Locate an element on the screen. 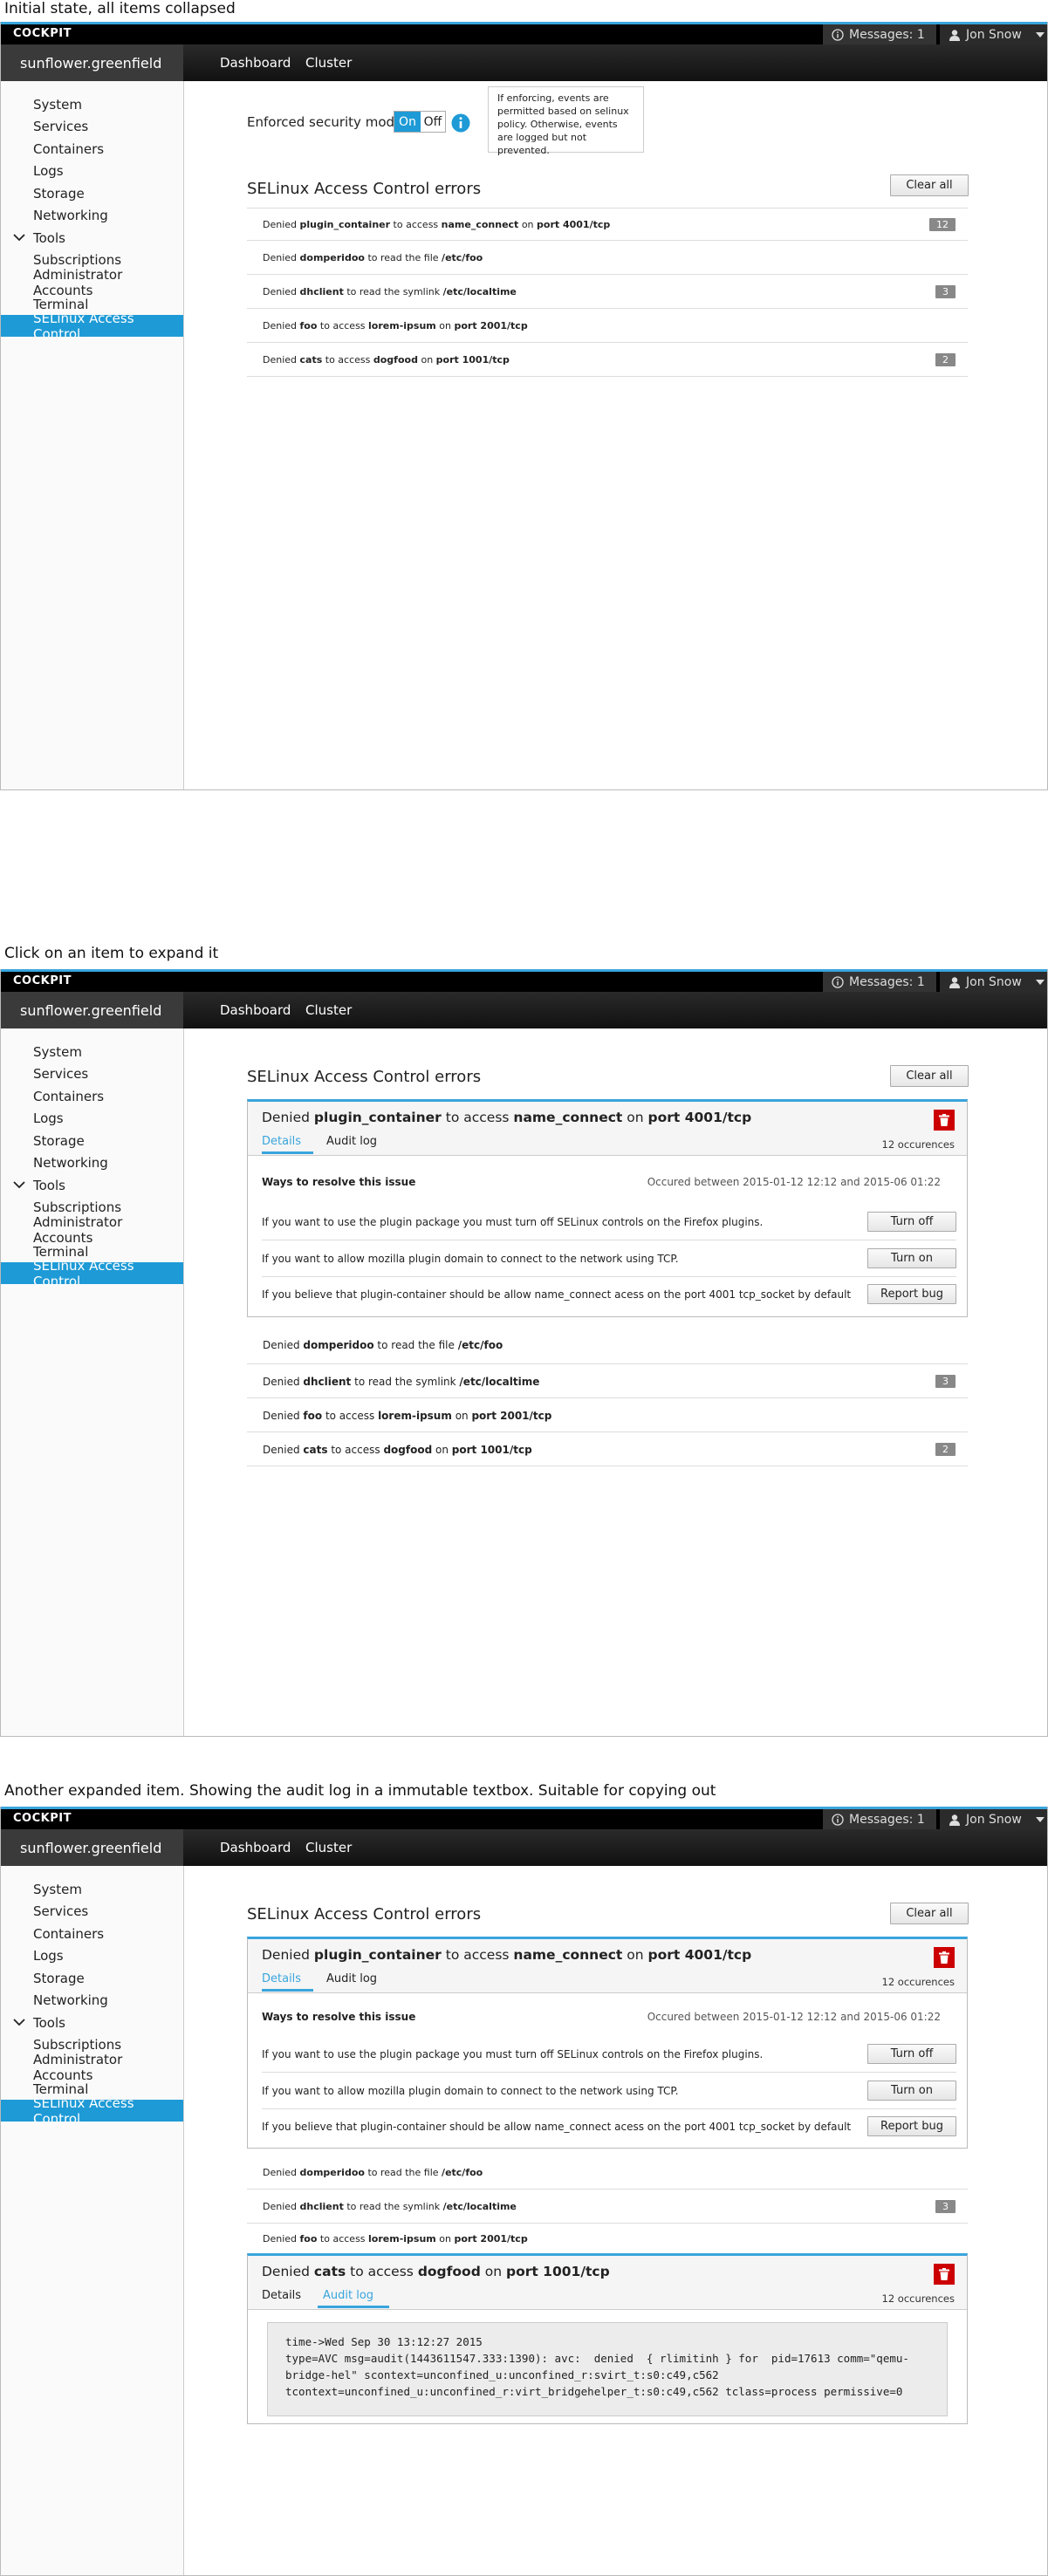 The height and width of the screenshot is (2576, 1048). ways-heading: Ways to resolve this issue is located at coordinates (339, 2017).